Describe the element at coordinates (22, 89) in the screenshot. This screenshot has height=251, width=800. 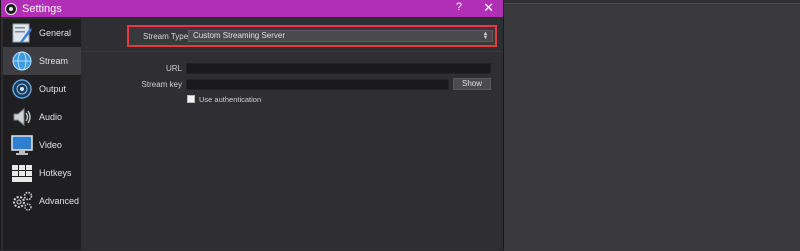
I see `output-icon` at that location.